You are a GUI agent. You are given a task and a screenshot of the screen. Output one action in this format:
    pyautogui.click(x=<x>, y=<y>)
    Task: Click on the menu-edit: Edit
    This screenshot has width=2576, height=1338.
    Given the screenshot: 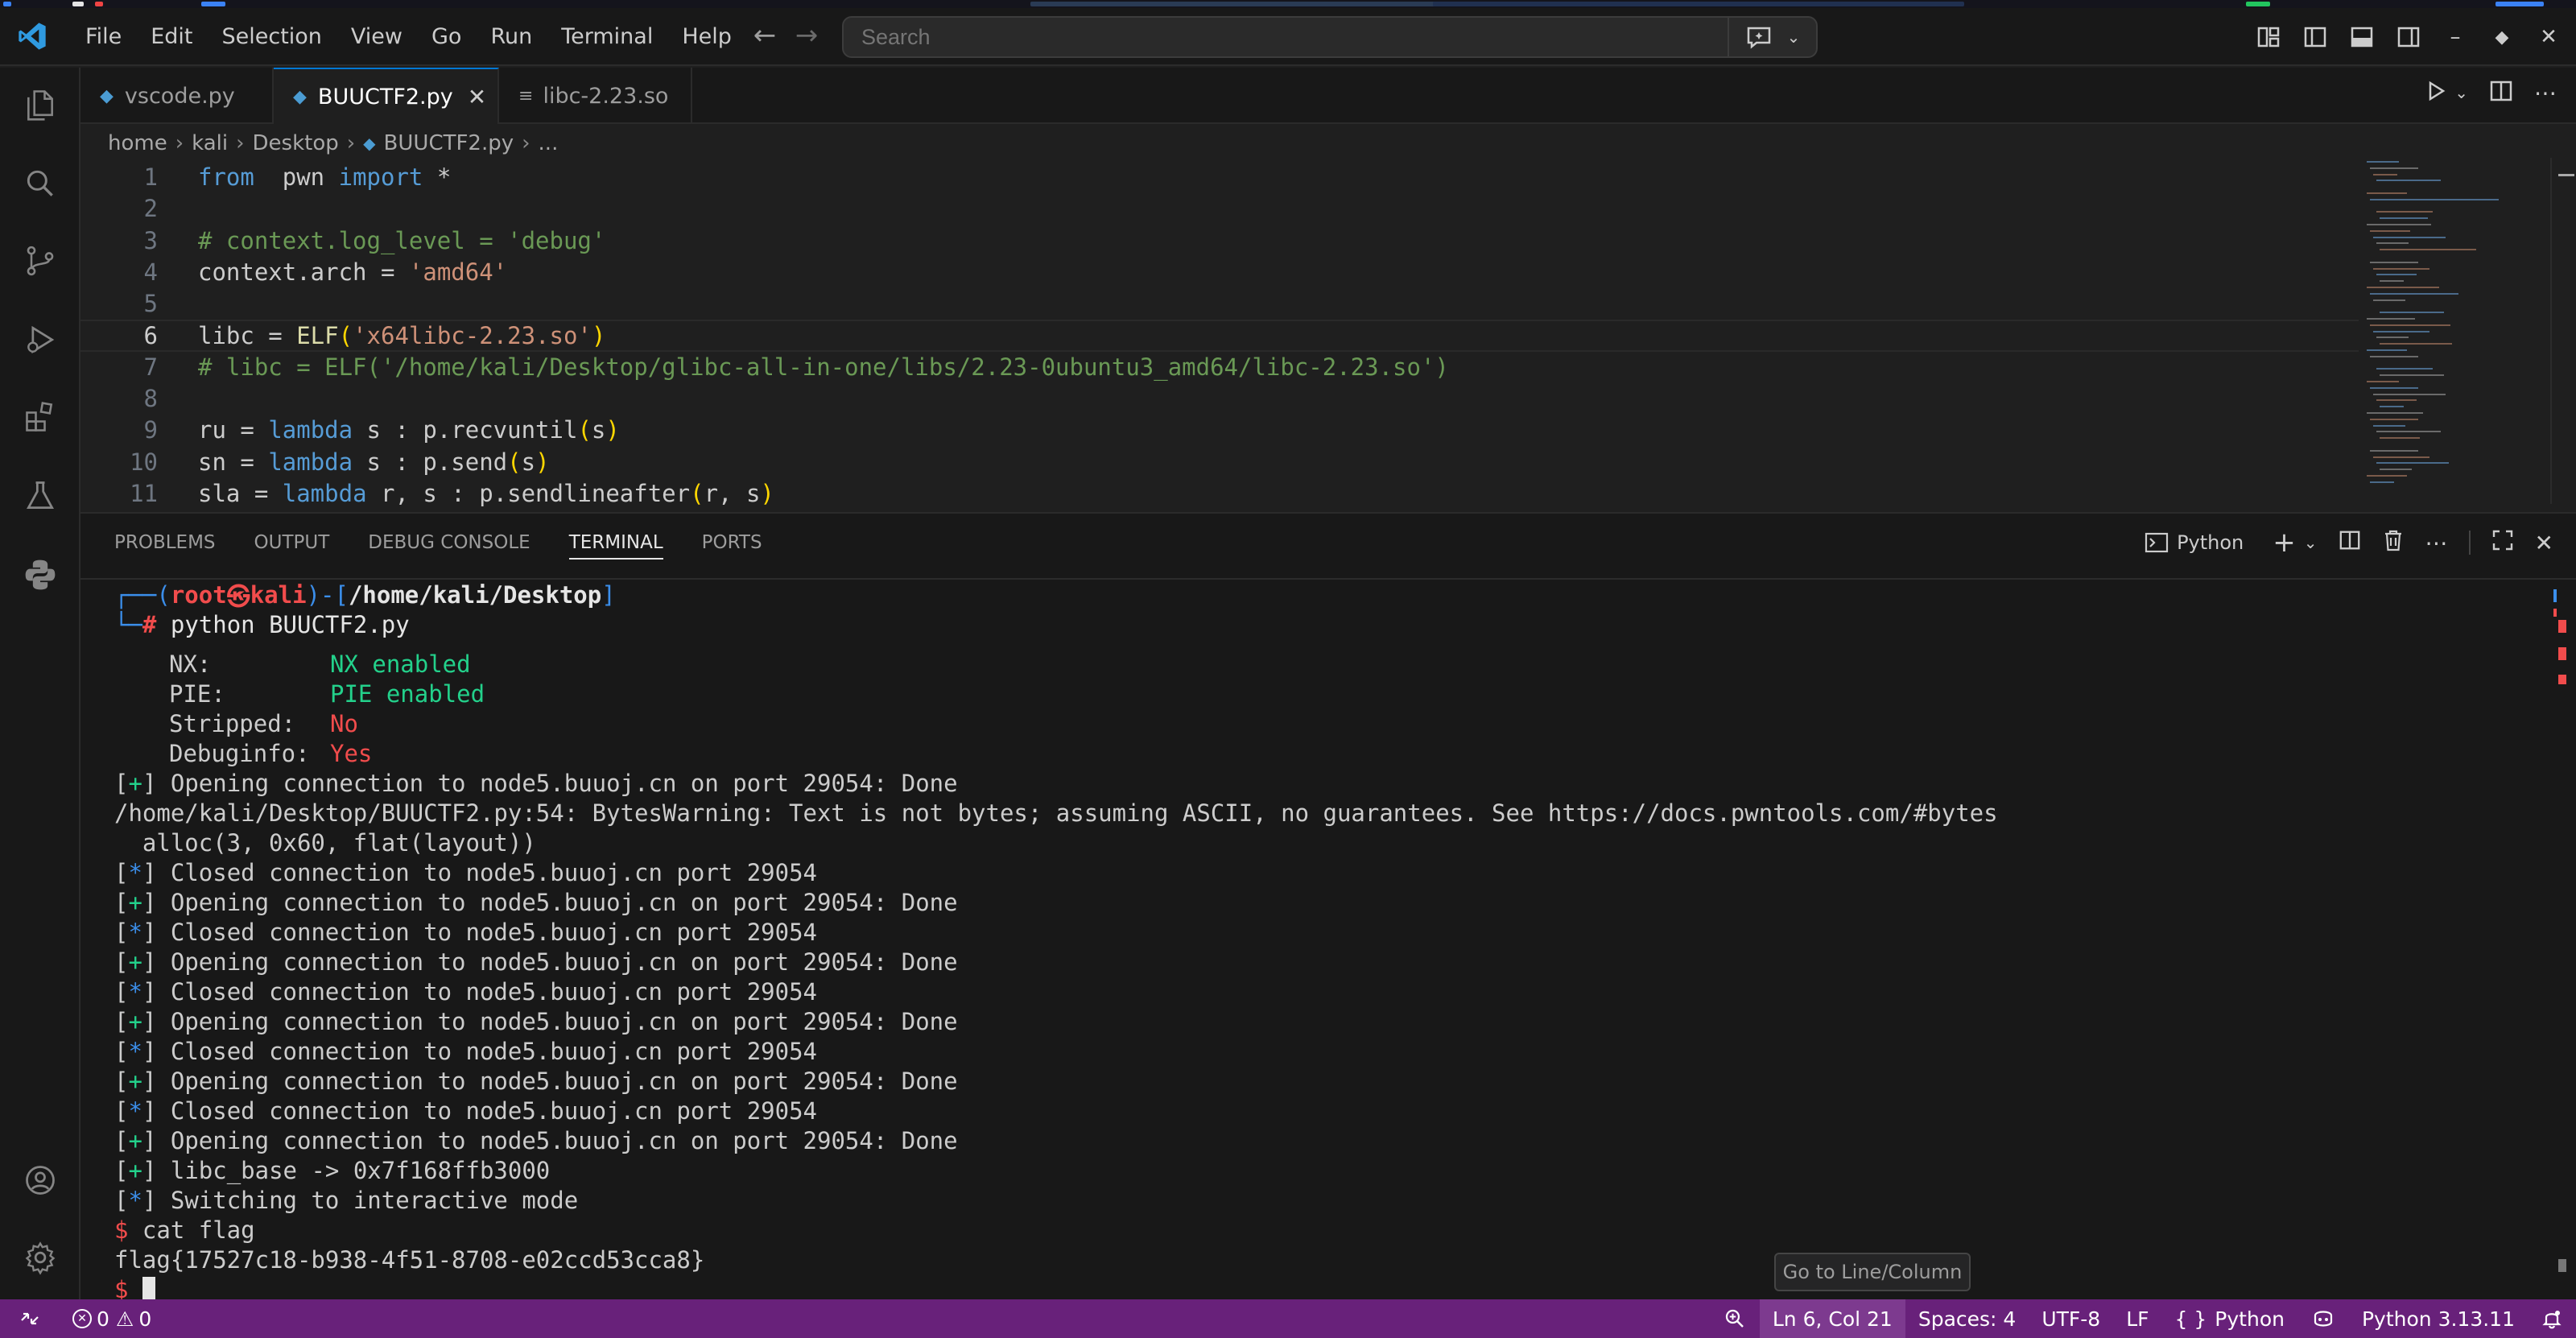 What is the action you would take?
    pyautogui.click(x=171, y=36)
    